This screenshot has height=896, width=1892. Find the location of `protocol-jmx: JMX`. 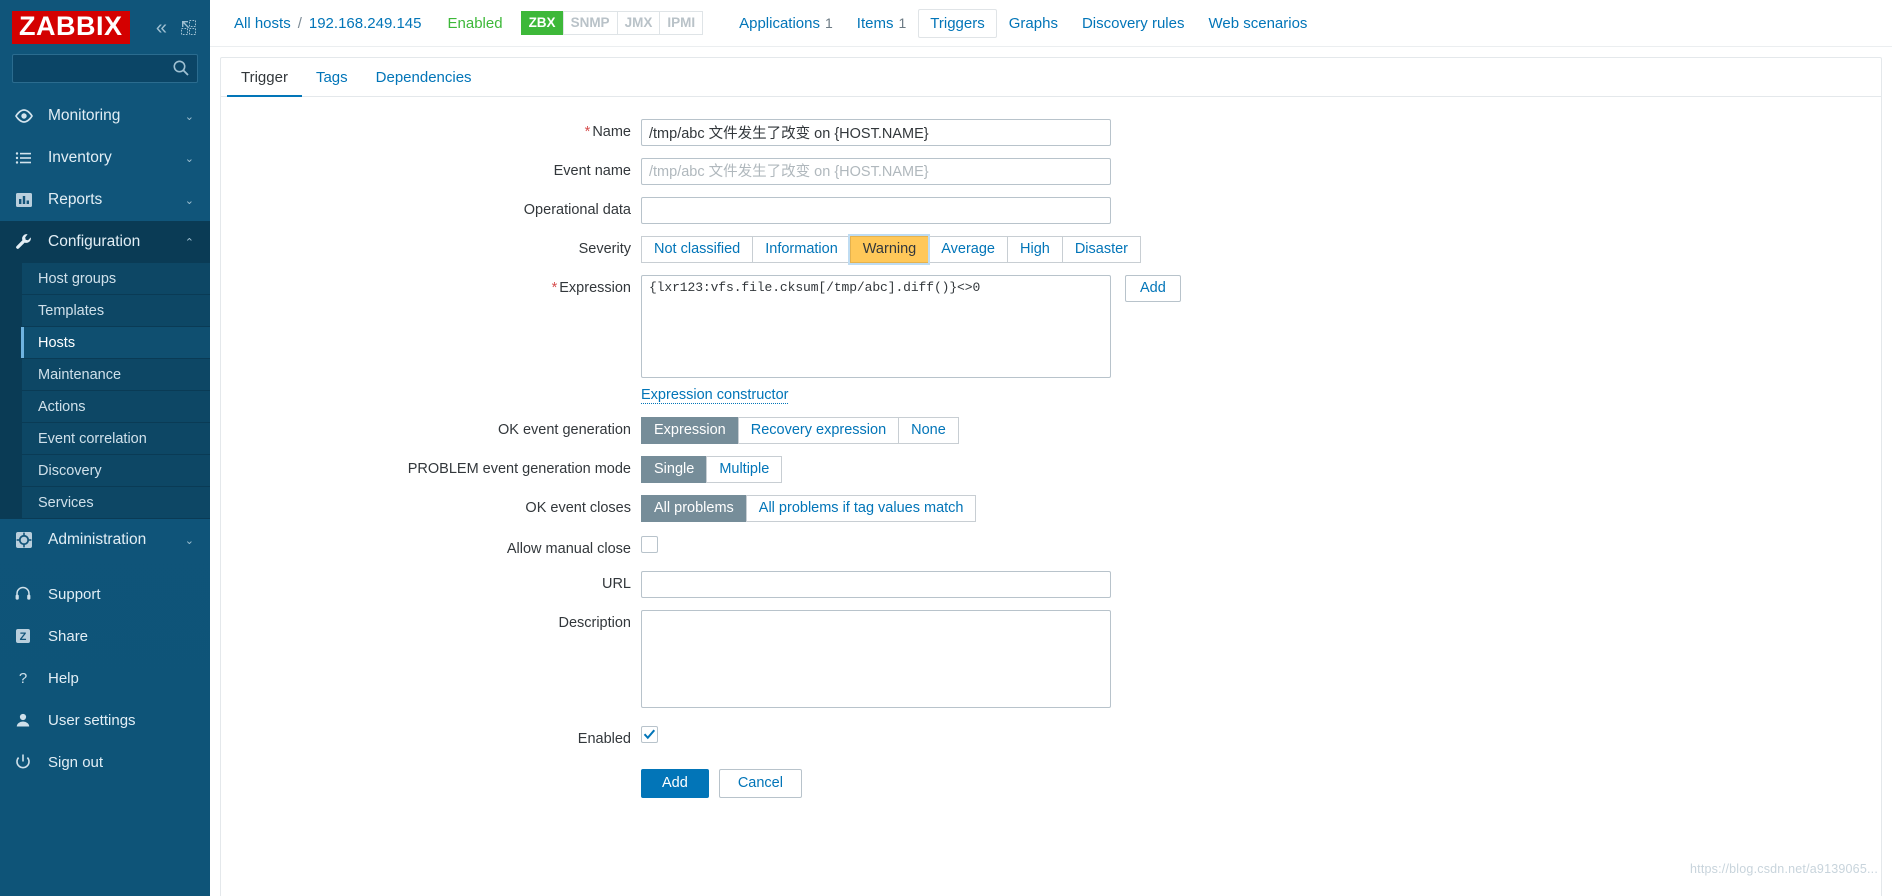

protocol-jmx: JMX is located at coordinates (638, 23).